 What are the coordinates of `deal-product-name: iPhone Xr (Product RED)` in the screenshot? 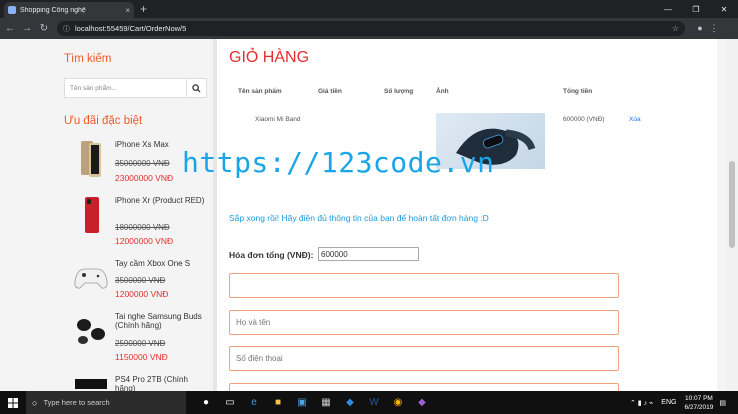 It's located at (160, 200).